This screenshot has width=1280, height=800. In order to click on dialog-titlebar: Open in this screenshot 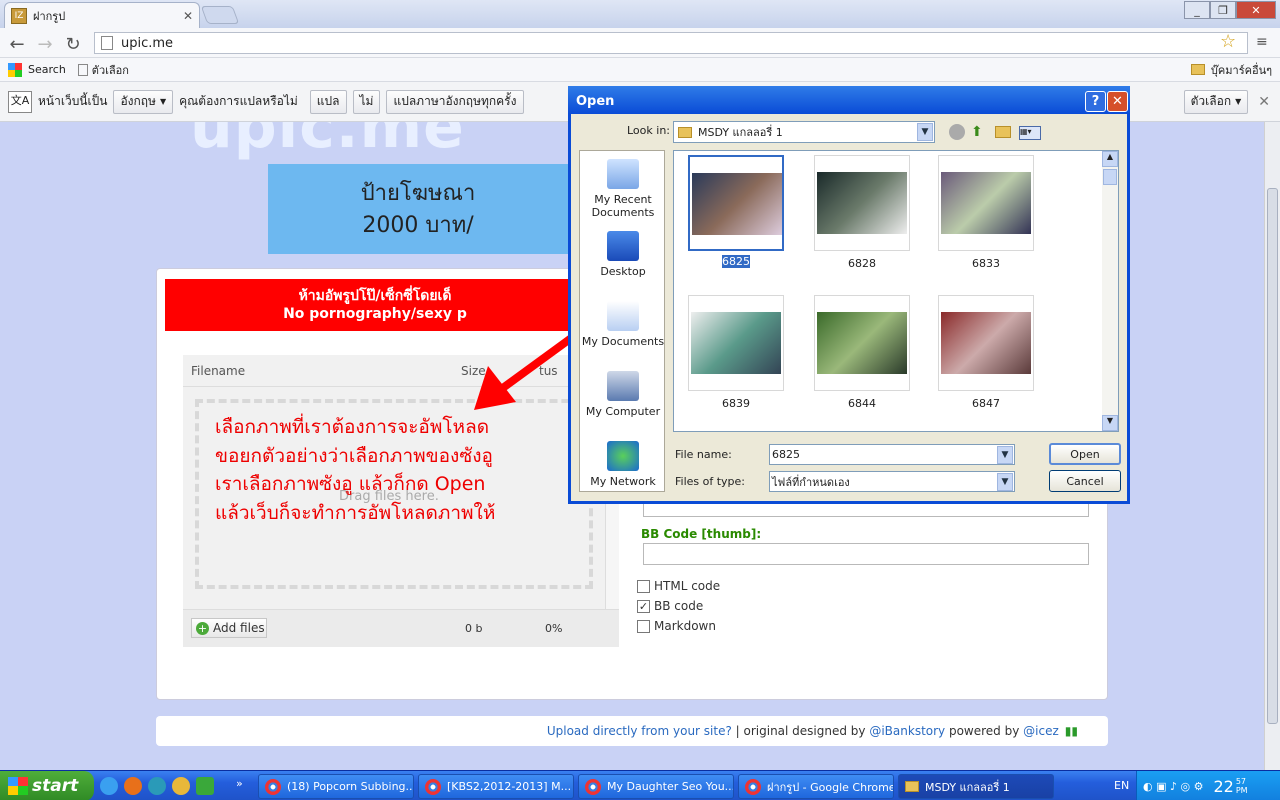, I will do `click(849, 100)`.